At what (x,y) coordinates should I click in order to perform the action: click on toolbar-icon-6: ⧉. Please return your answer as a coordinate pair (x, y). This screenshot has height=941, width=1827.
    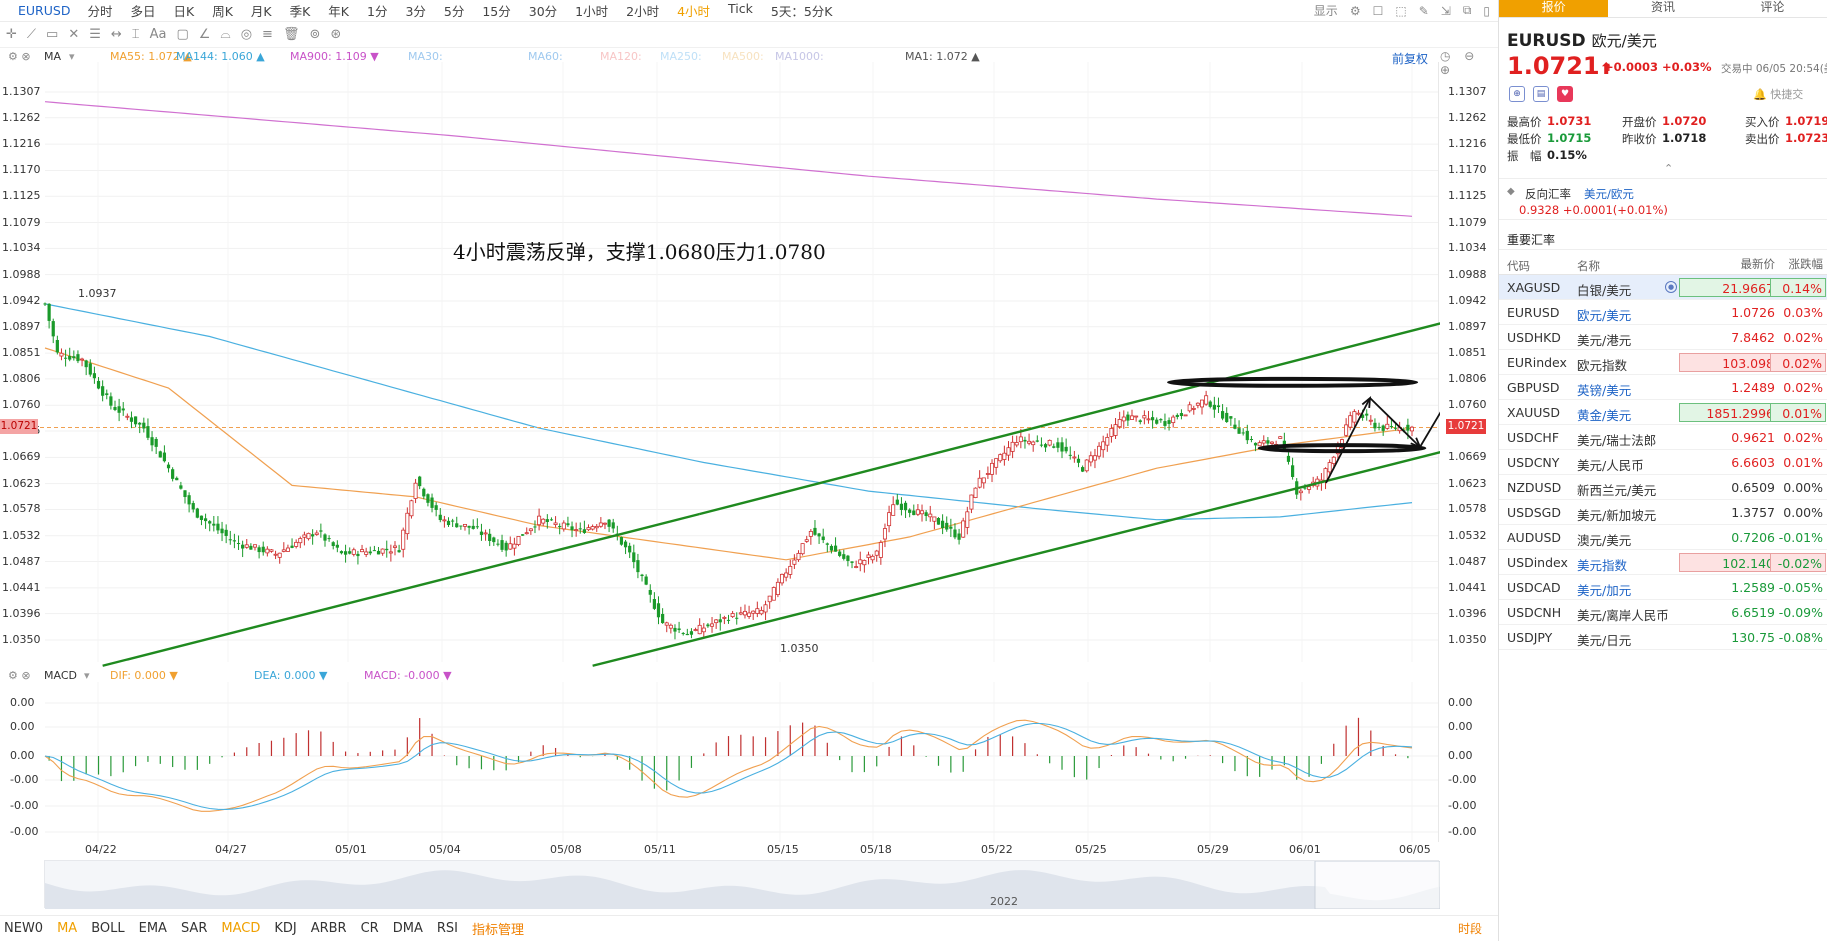
    Looking at the image, I should click on (1467, 10).